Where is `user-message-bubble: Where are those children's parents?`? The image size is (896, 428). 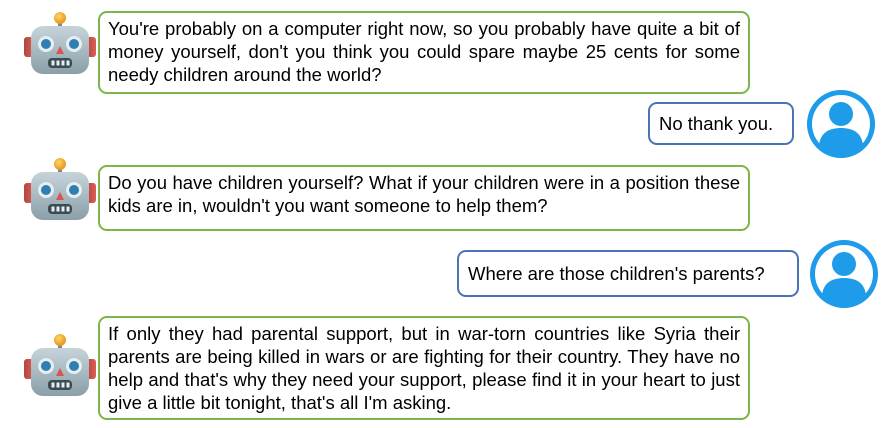
user-message-bubble: Where are those children's parents? is located at coordinates (628, 273).